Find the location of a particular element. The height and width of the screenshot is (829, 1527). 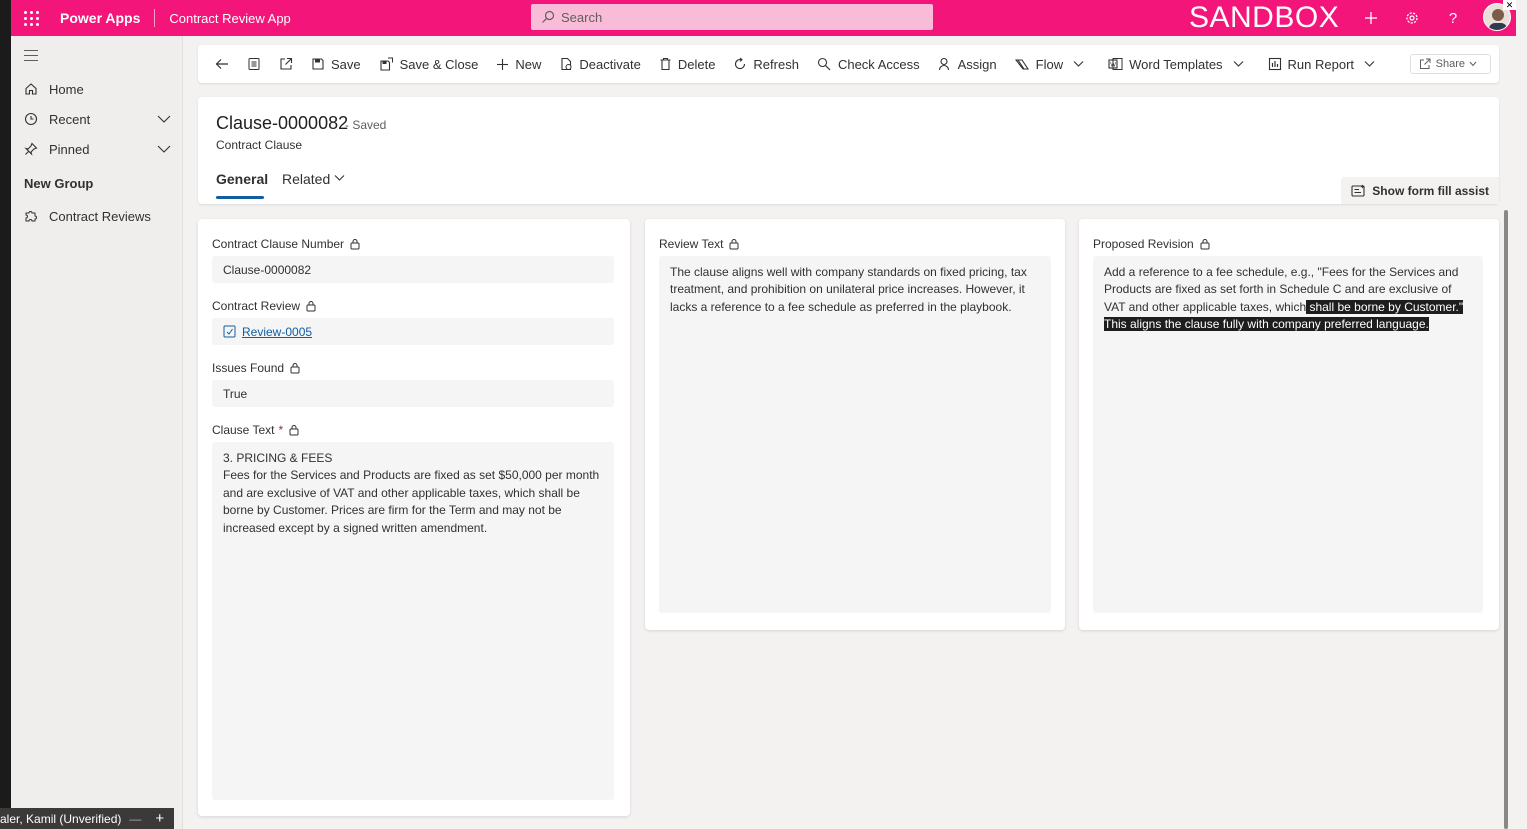

search-input: Search is located at coordinates (732, 17).